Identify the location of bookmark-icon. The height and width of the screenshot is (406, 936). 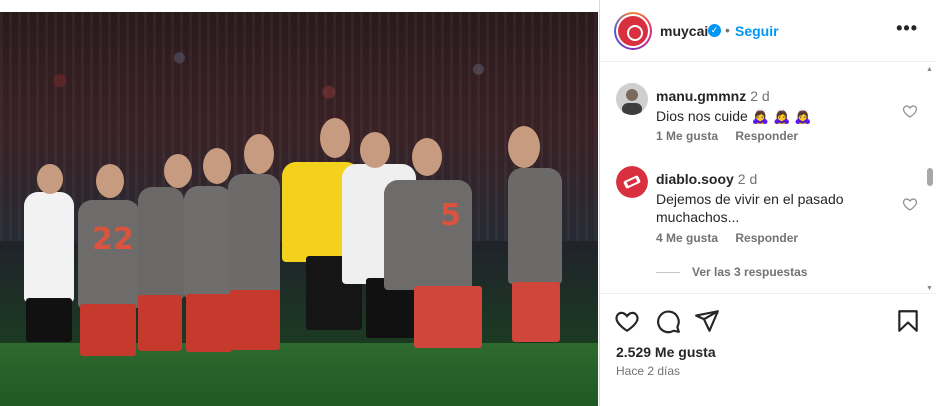
(908, 321).